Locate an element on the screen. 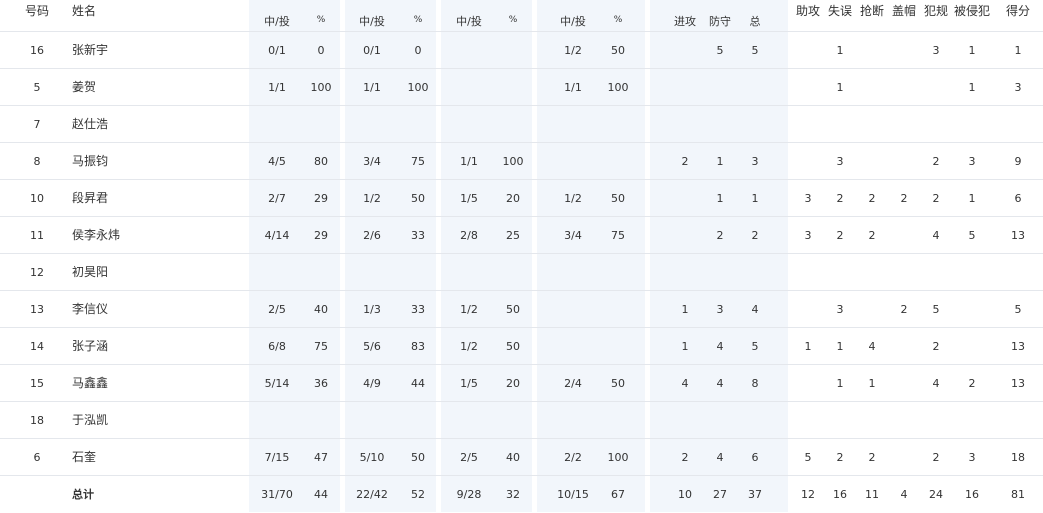 Image resolution: width=1043 pixels, height=513 pixels. stat-dreb: 27 is located at coordinates (720, 494).